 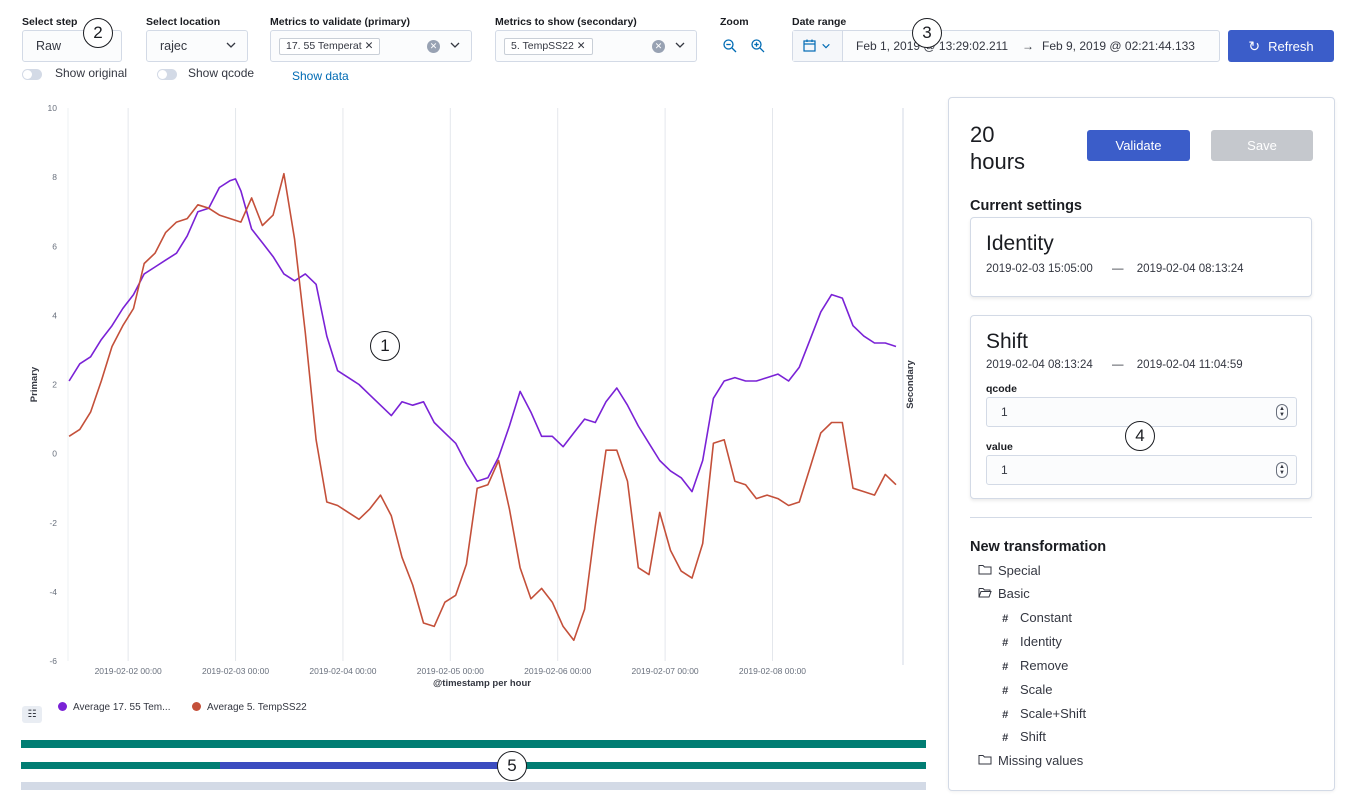 What do you see at coordinates (596, 46) in the screenshot?
I see `secondary-metrics-combobox: 5. TempSS22 ✕ ✕` at bounding box center [596, 46].